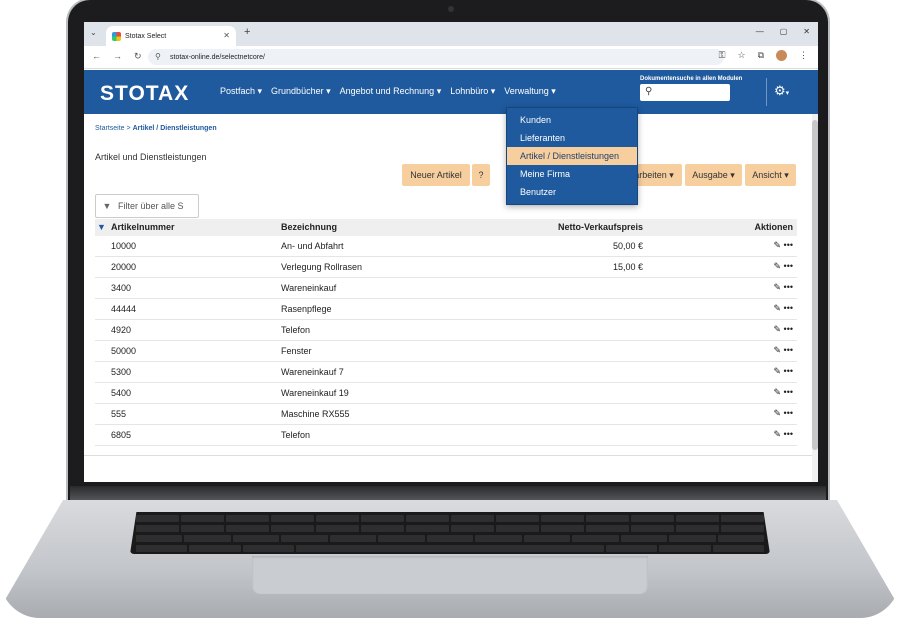 The height and width of the screenshot is (624, 900). I want to click on dropdown-item-meine-firma: Meine Firma, so click(572, 174).